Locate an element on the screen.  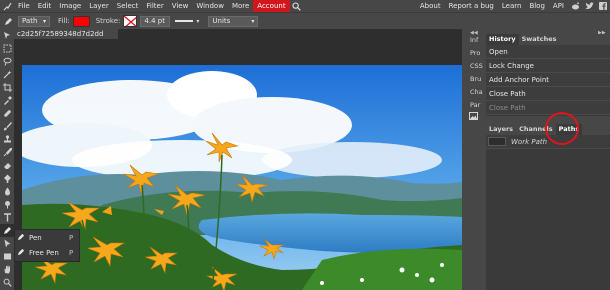
highlight-circle is located at coordinates (562, 128).